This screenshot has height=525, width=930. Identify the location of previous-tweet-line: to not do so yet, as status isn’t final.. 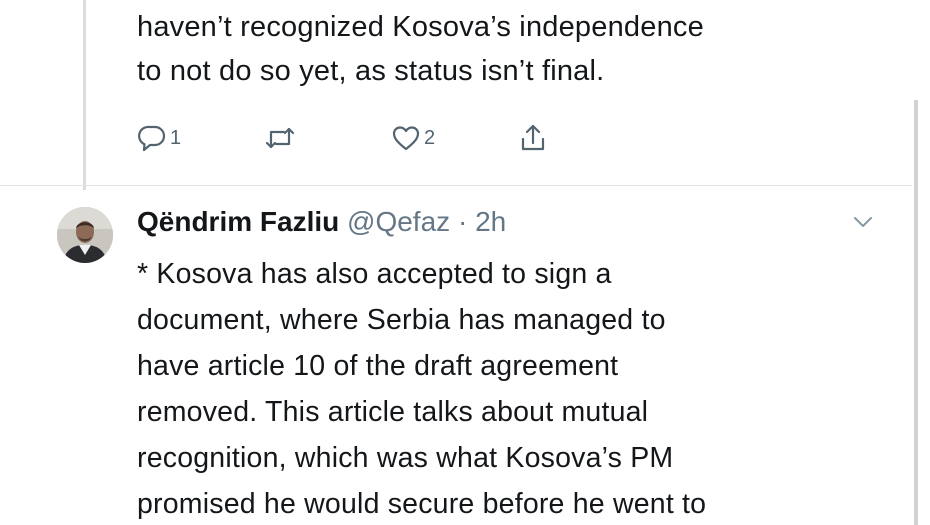
(371, 71).